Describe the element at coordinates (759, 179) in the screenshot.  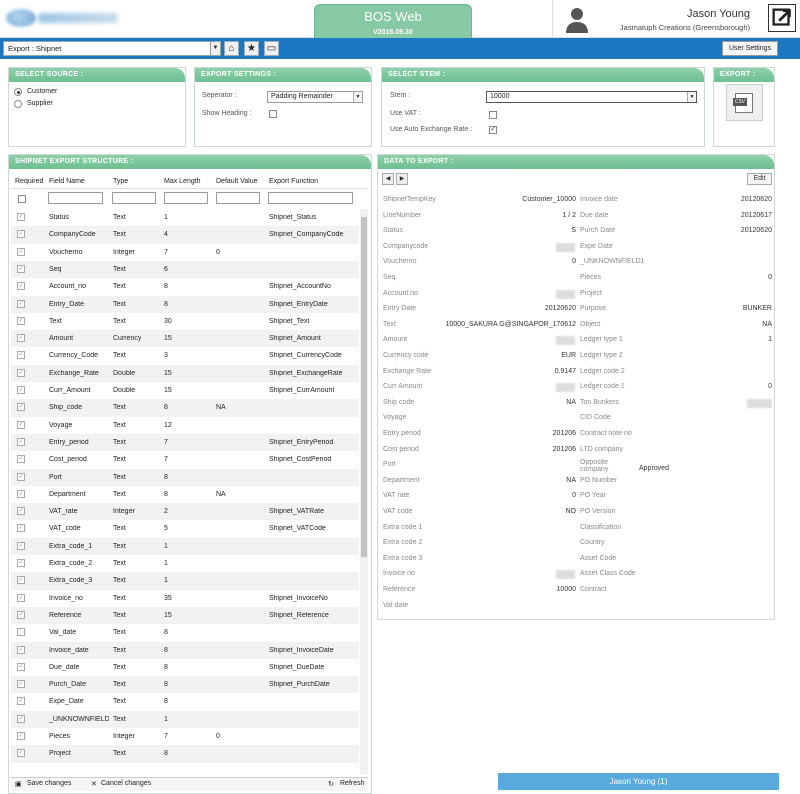
I see `edit-button: Edit` at that location.